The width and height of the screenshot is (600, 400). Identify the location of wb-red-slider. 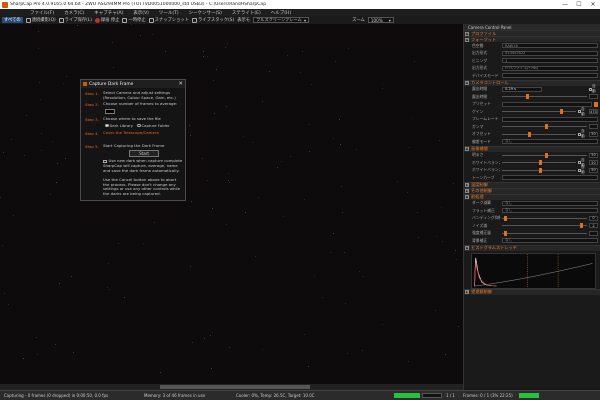
(539, 163).